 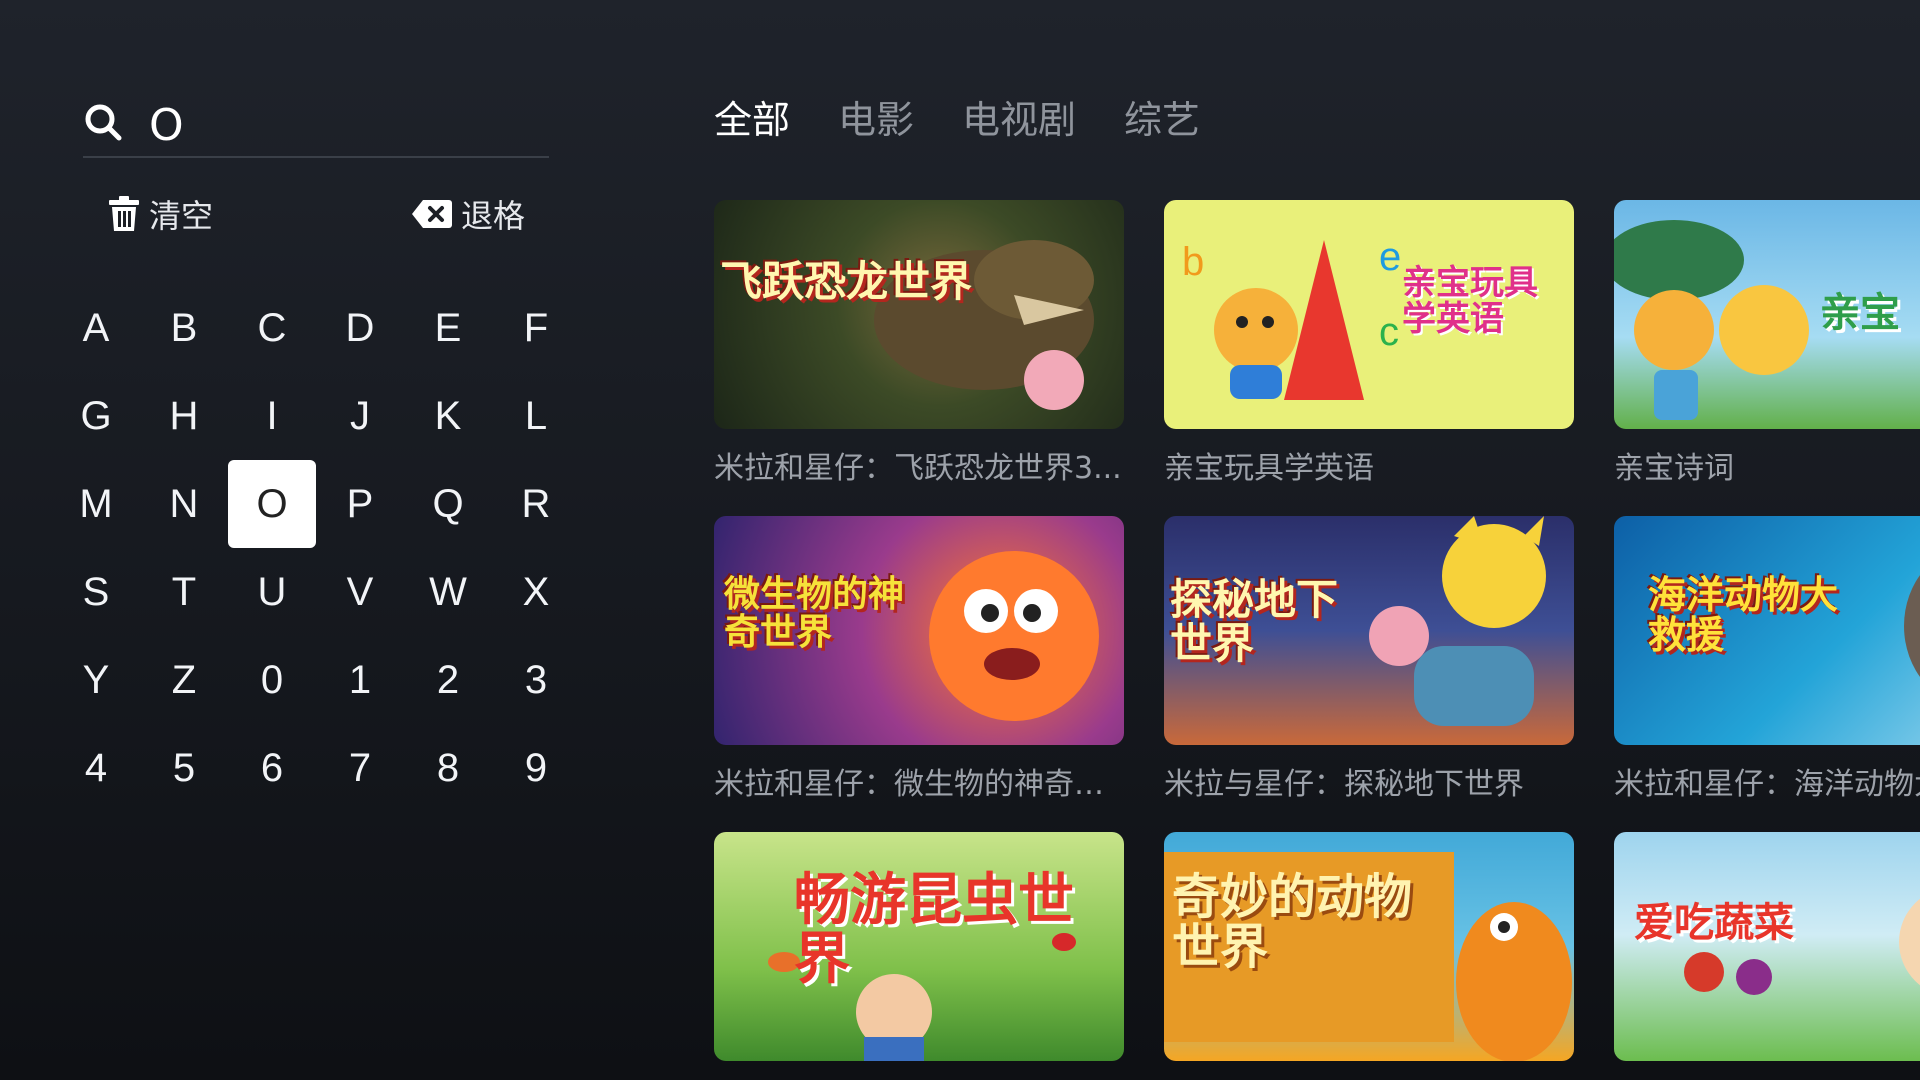 What do you see at coordinates (1390, 257) in the screenshot?
I see `svg-text: e` at bounding box center [1390, 257].